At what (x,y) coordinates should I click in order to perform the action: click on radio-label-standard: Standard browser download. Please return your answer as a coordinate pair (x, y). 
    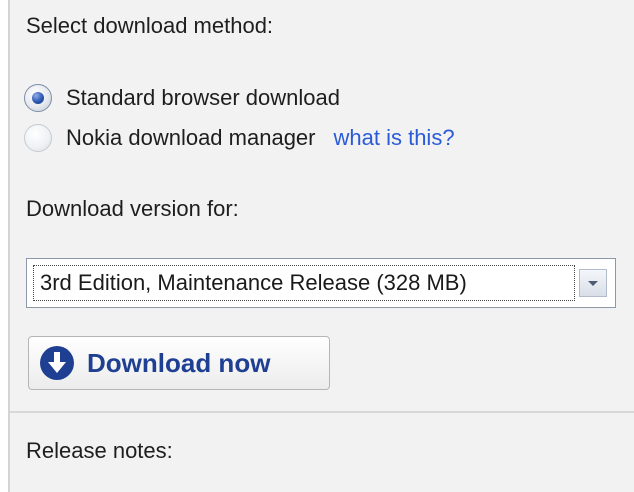
    Looking at the image, I should click on (203, 98).